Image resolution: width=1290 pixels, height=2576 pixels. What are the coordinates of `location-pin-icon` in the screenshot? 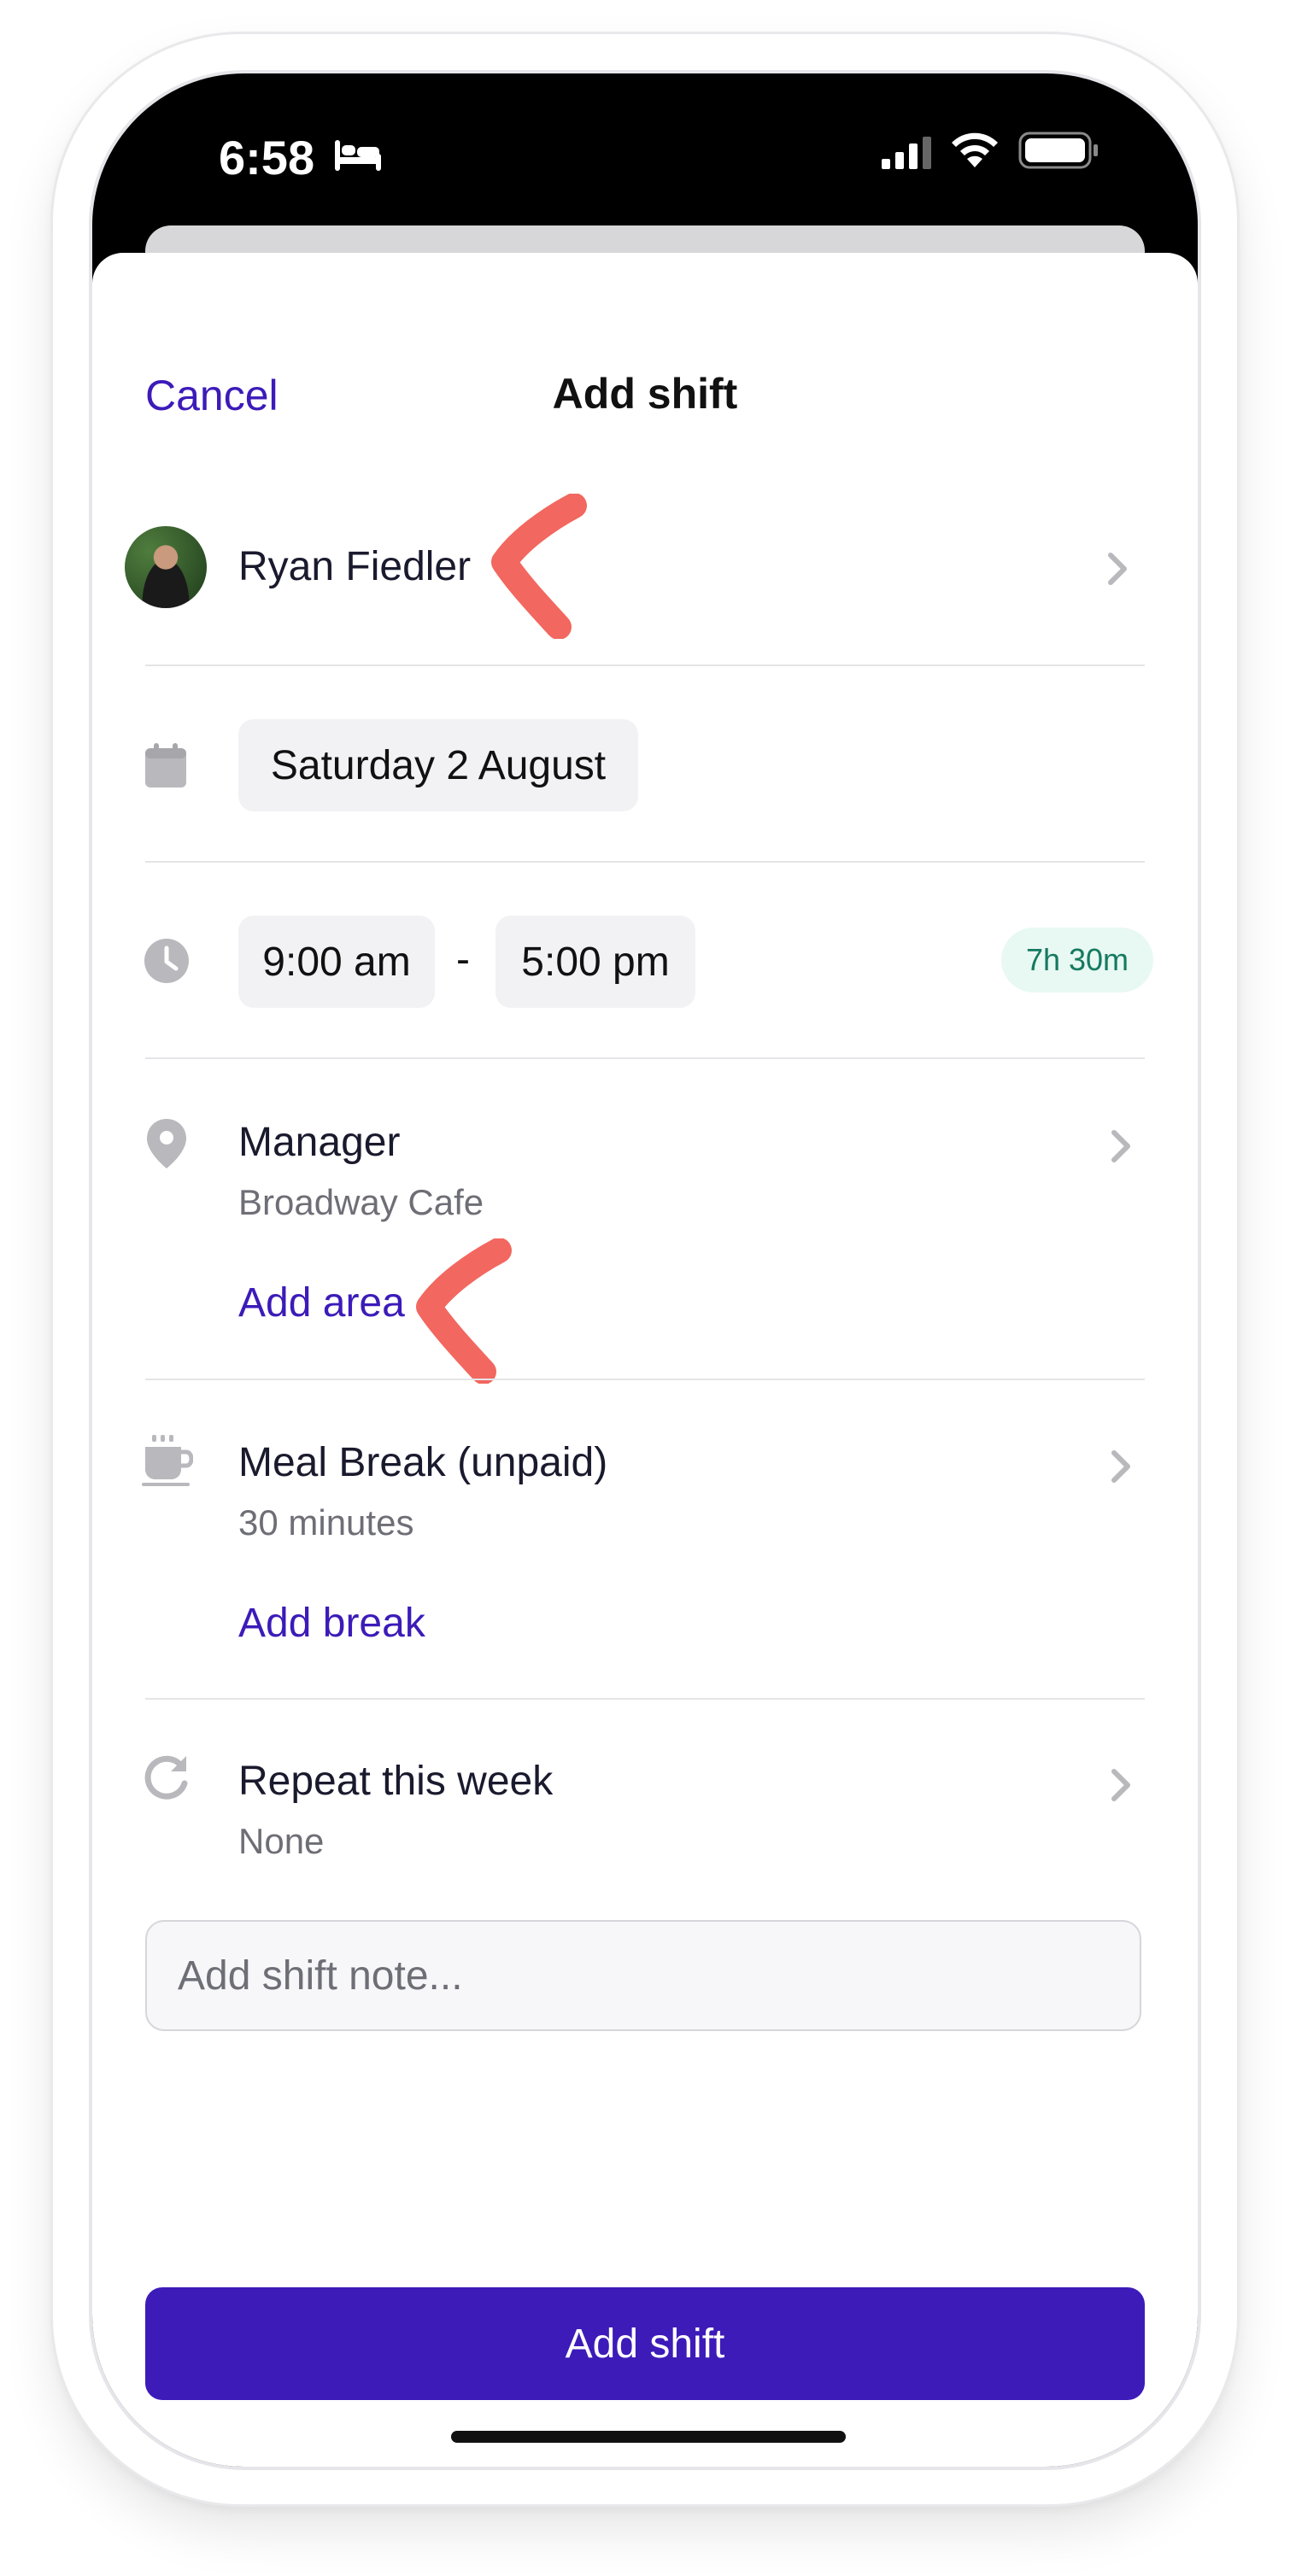 It's located at (167, 1143).